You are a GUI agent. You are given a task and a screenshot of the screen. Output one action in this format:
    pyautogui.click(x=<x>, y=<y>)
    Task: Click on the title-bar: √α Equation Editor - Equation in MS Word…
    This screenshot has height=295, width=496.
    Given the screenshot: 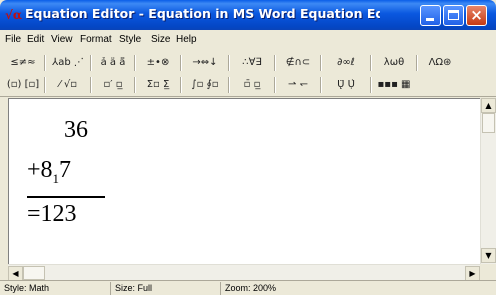 What is the action you would take?
    pyautogui.click(x=248, y=15)
    